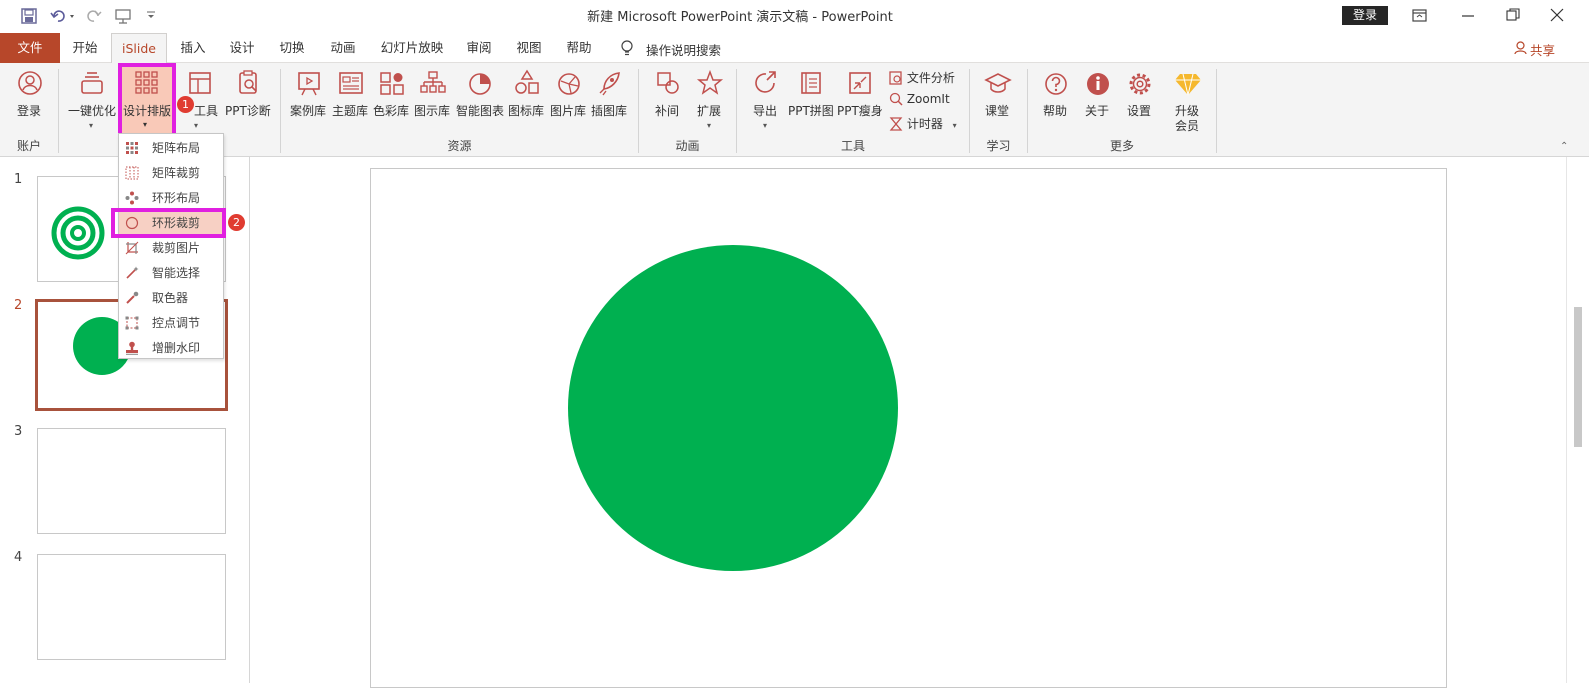 The height and width of the screenshot is (688, 1589). Describe the element at coordinates (766, 101) in the screenshot. I see `export-button: 导出 ▾` at that location.